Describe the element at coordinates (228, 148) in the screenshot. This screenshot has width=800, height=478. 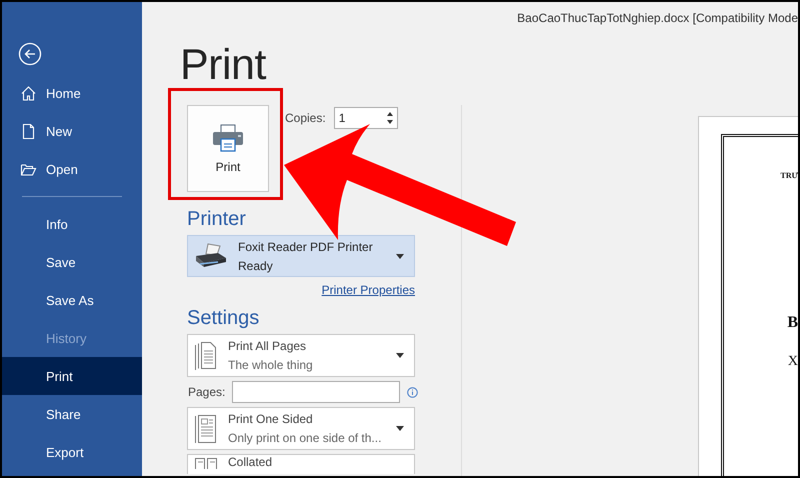
I see `print-button: Print` at that location.